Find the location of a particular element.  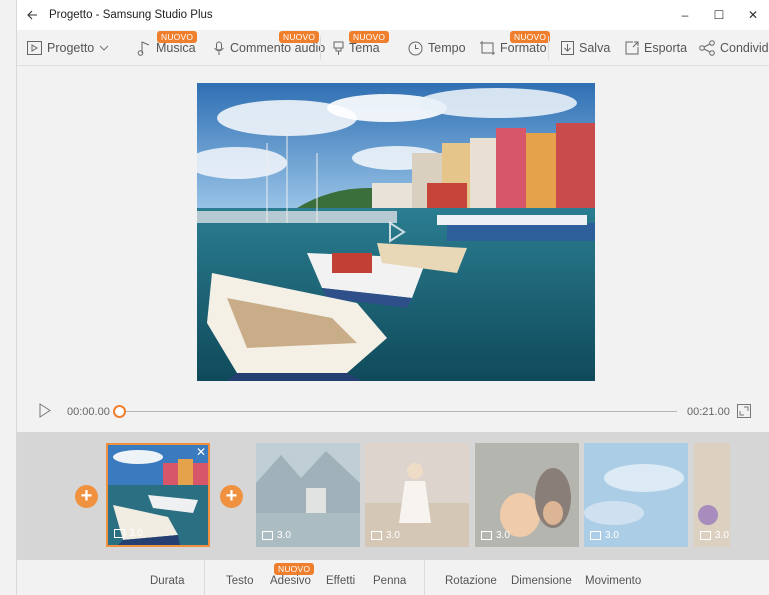

voiceover-label: Commento audio is located at coordinates (278, 48).